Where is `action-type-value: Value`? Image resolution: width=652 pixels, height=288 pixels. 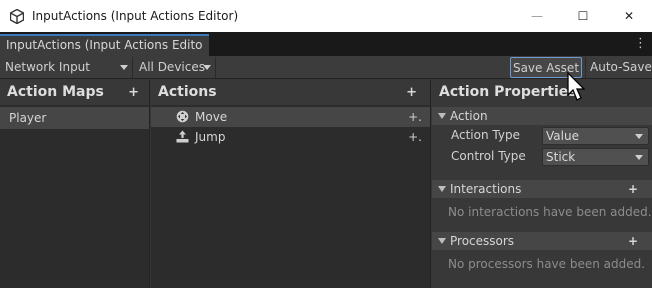
action-type-value: Value is located at coordinates (562, 136).